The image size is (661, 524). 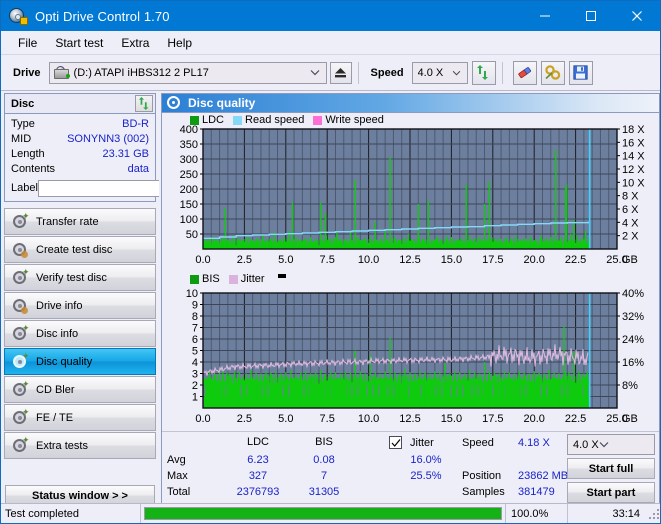 I want to click on sidebar-item-label: FE / TE, so click(x=55, y=417).